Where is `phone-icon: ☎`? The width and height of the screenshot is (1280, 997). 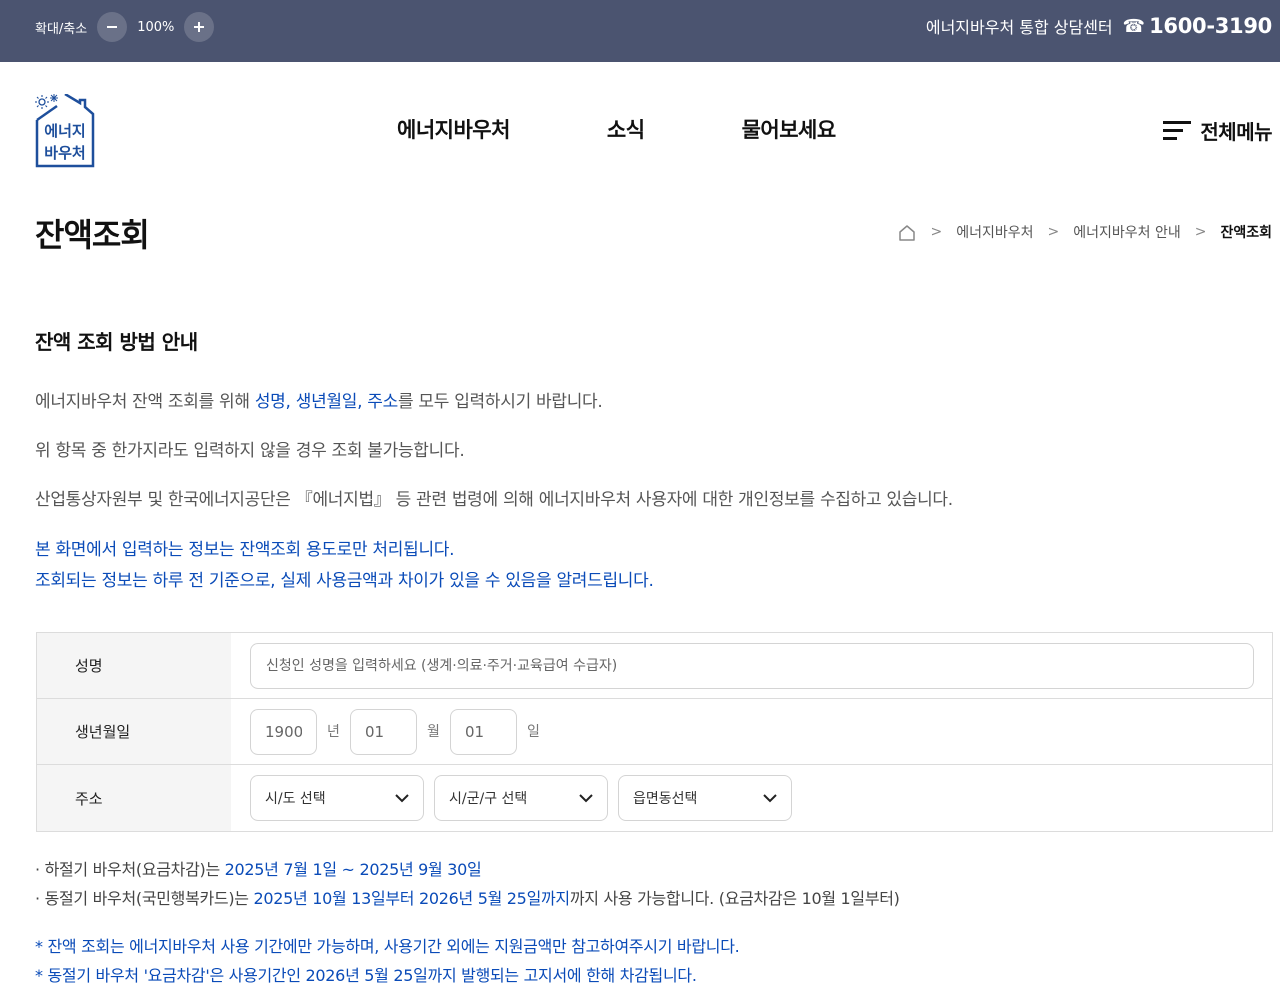
phone-icon: ☎ is located at coordinates (1134, 26).